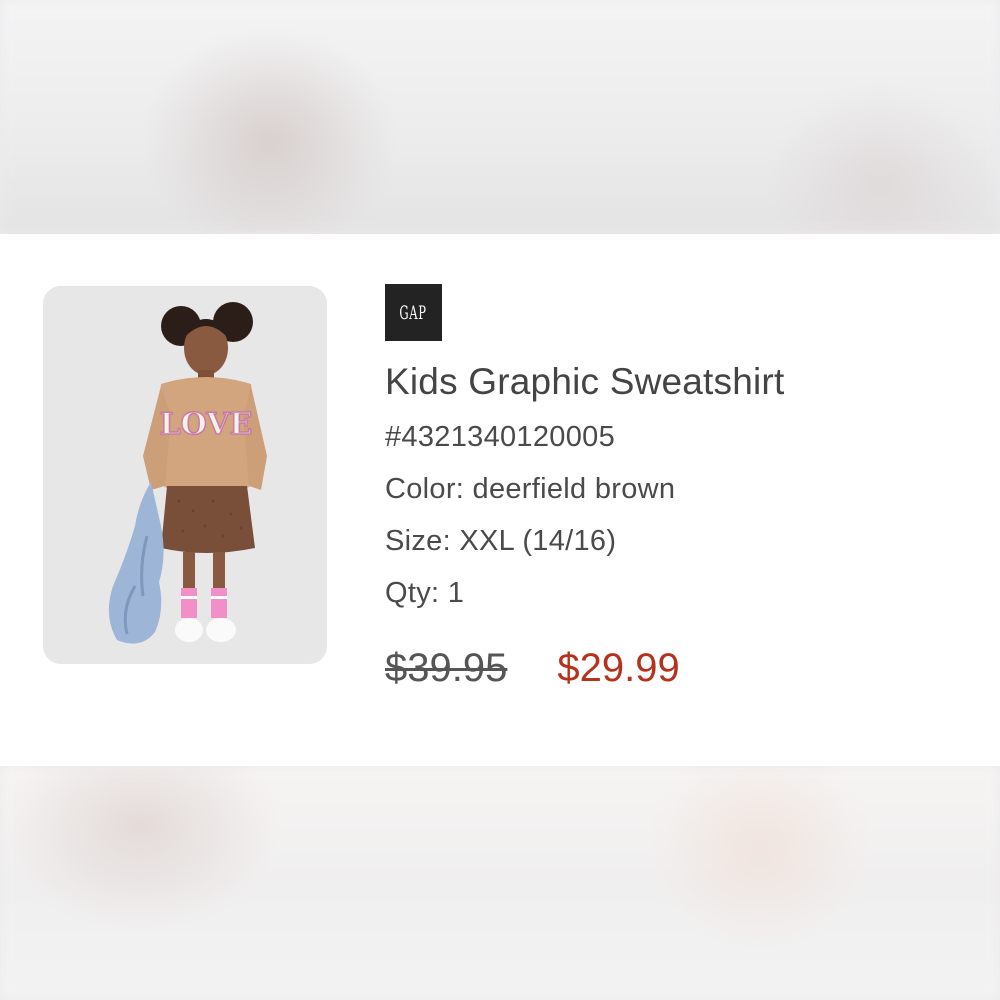 The image size is (1000, 1000). I want to click on product-photo: LOVE, so click(185, 475).